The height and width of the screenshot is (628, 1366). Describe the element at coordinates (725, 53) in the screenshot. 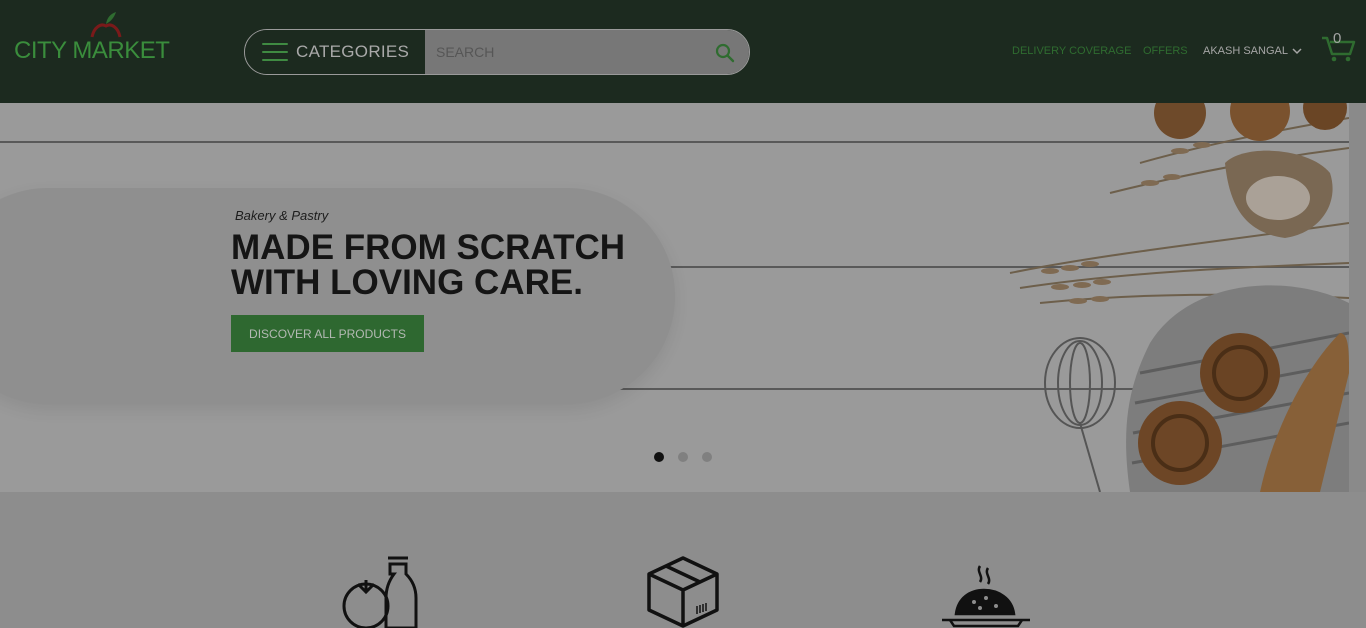

I see `search-icon` at that location.